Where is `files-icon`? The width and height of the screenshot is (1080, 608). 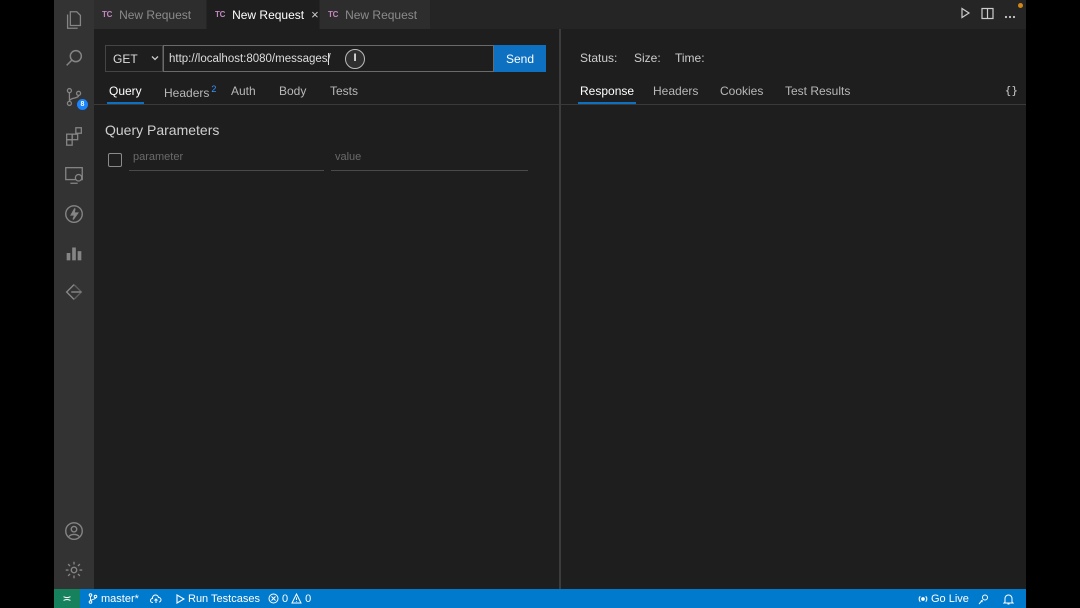 files-icon is located at coordinates (74, 20).